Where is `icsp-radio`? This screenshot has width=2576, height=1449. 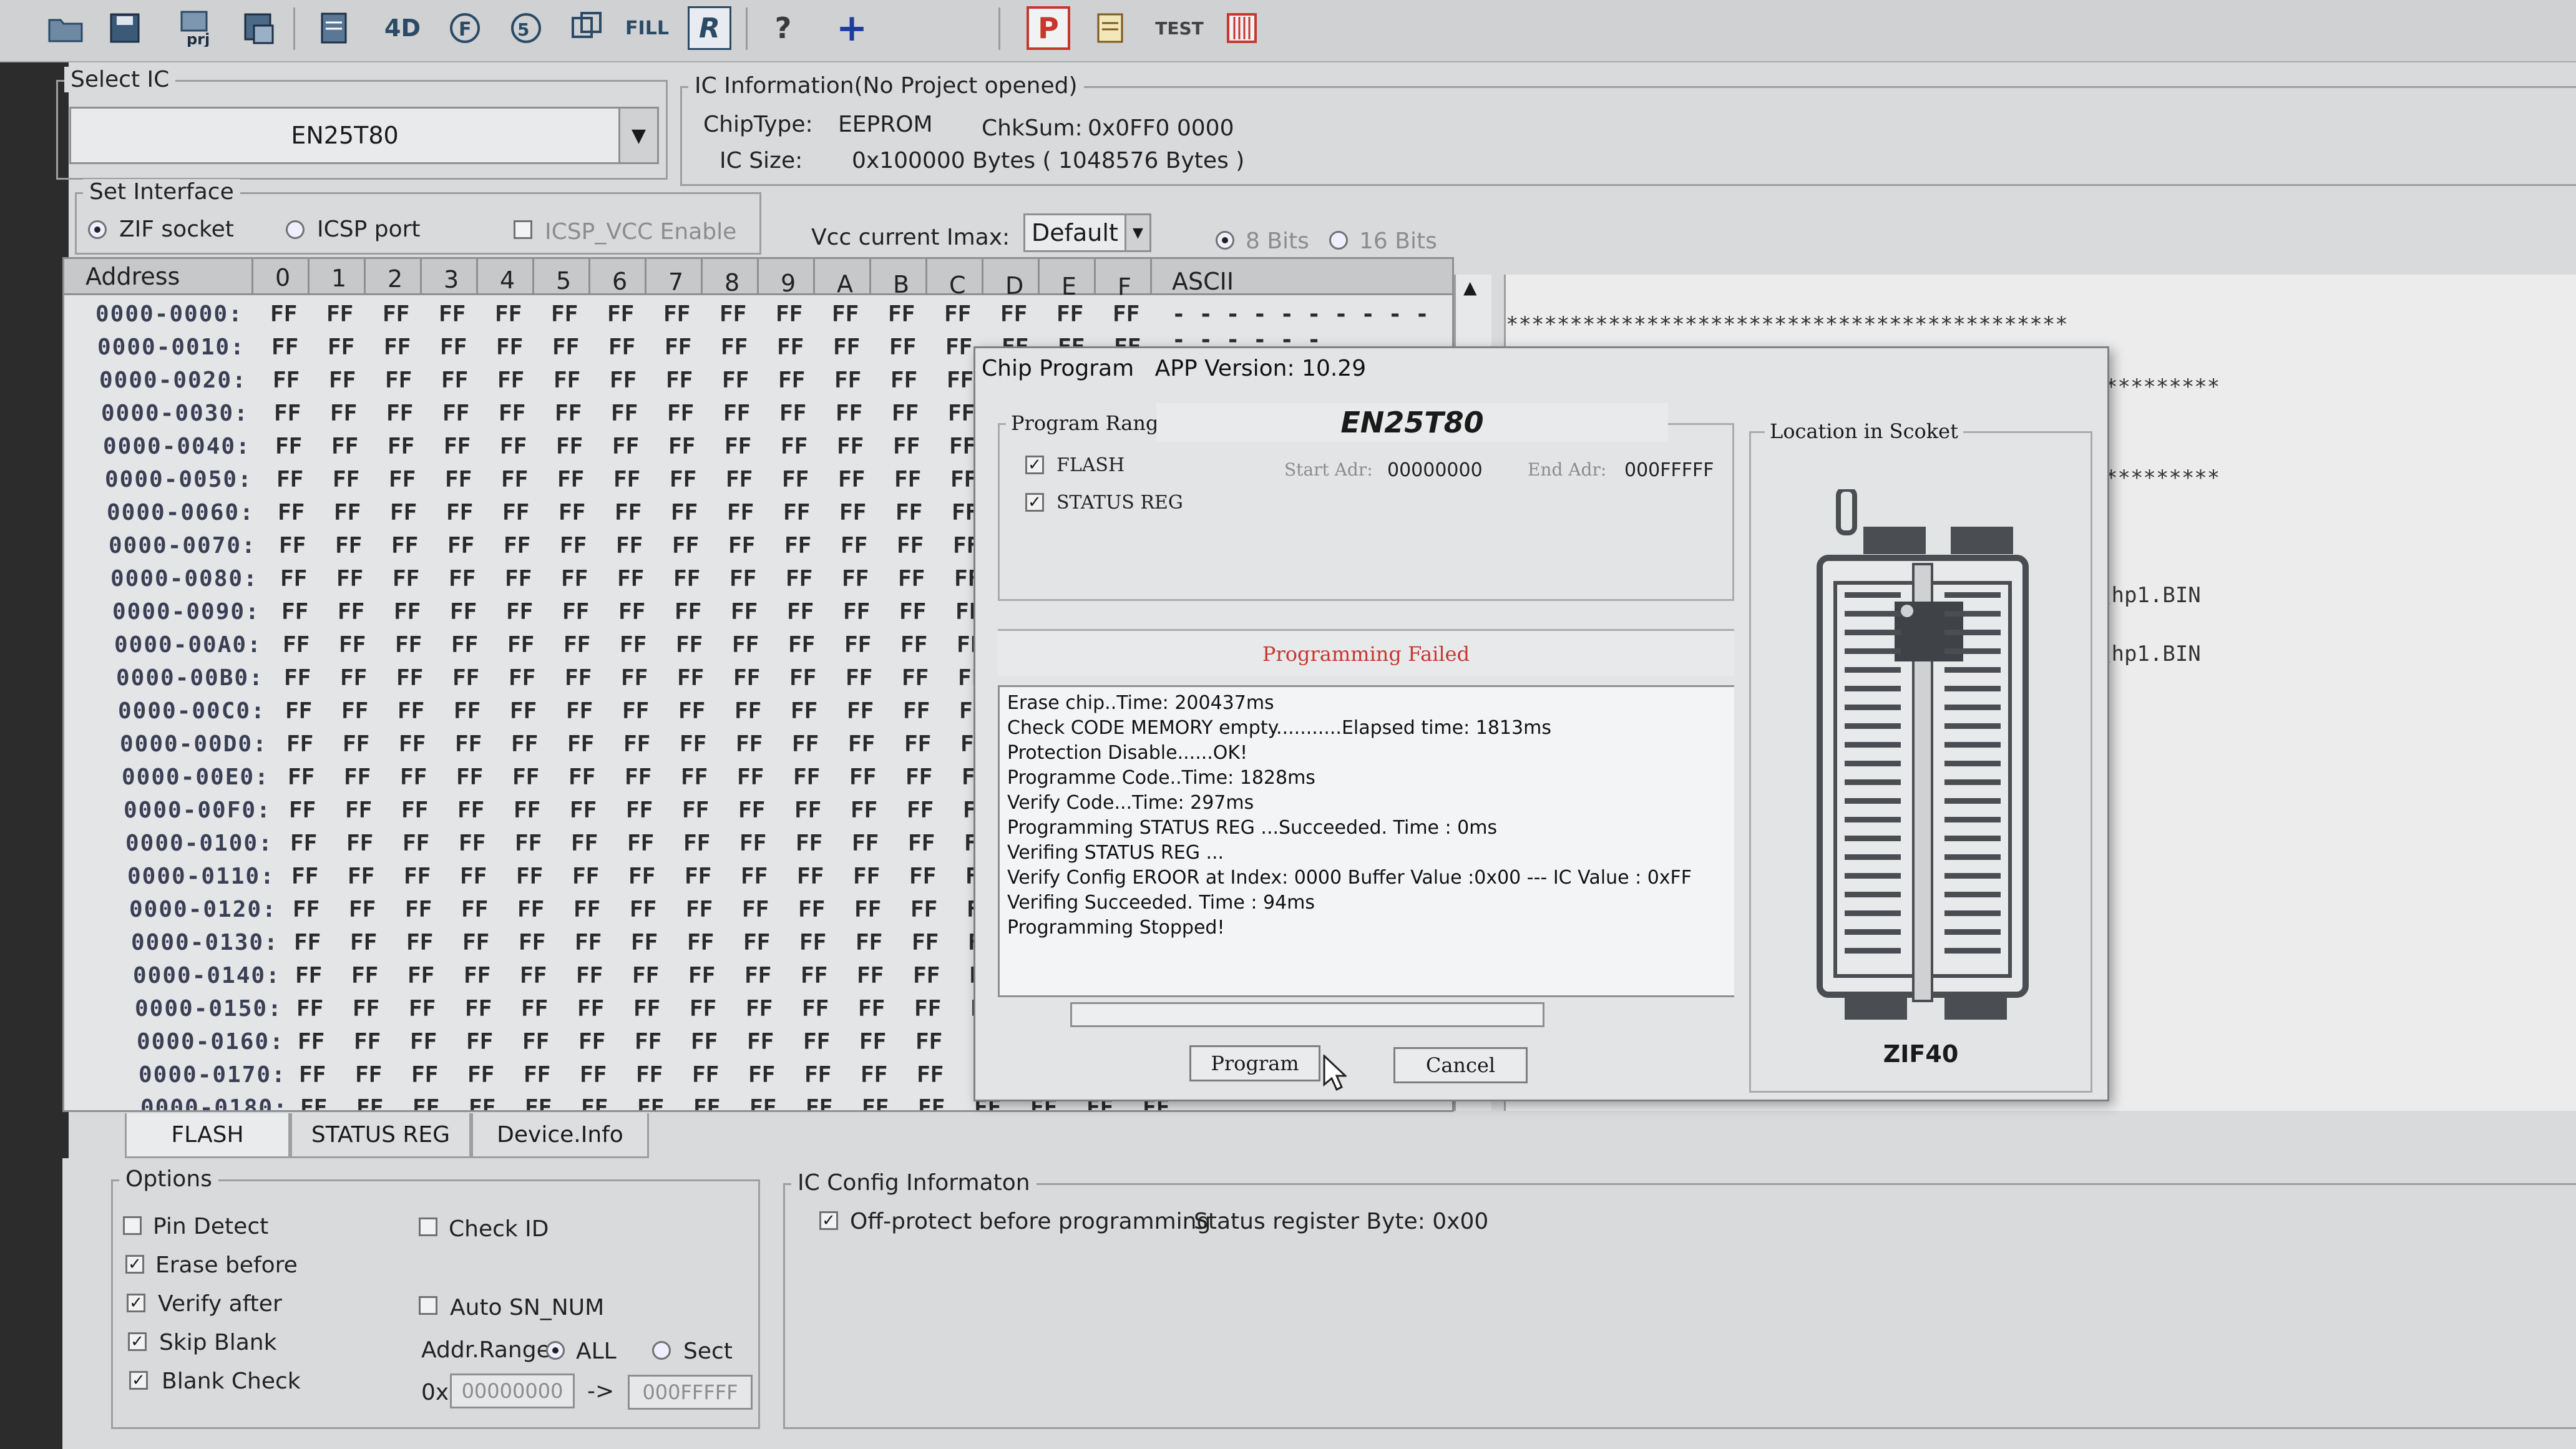 icsp-radio is located at coordinates (295, 229).